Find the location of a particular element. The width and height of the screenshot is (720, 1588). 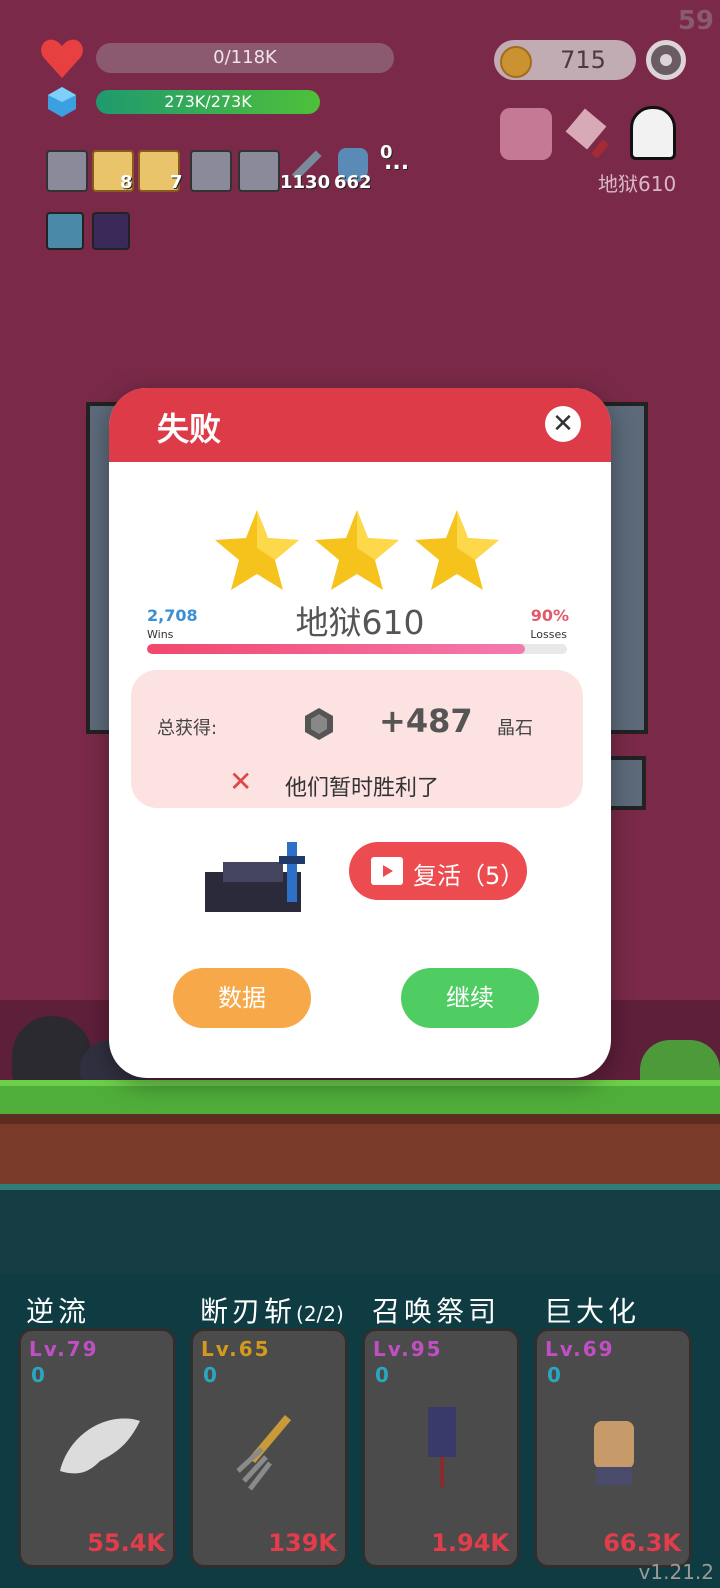

scroll-item-icon is located at coordinates (67, 171).